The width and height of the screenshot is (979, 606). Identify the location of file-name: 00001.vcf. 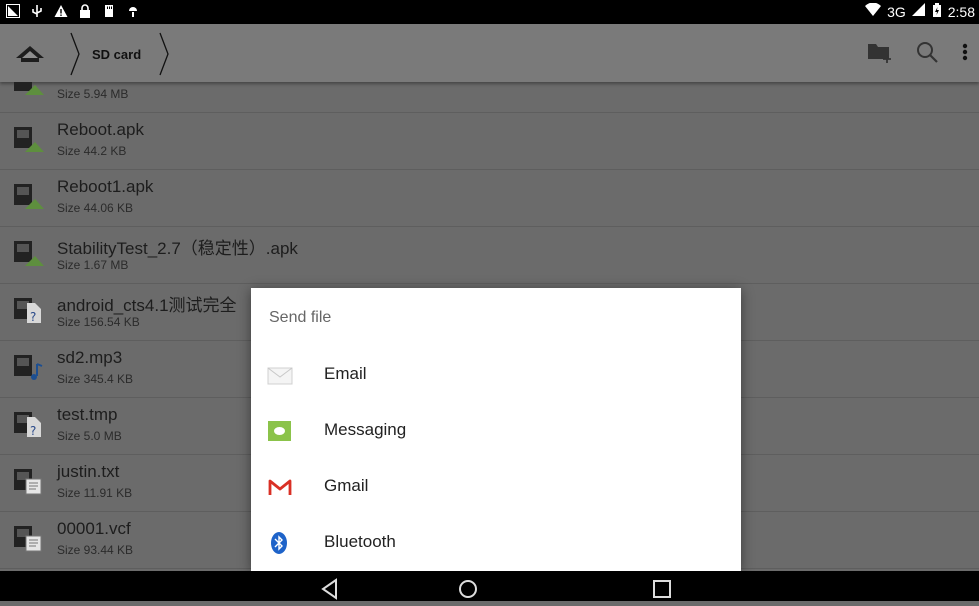
(94, 528).